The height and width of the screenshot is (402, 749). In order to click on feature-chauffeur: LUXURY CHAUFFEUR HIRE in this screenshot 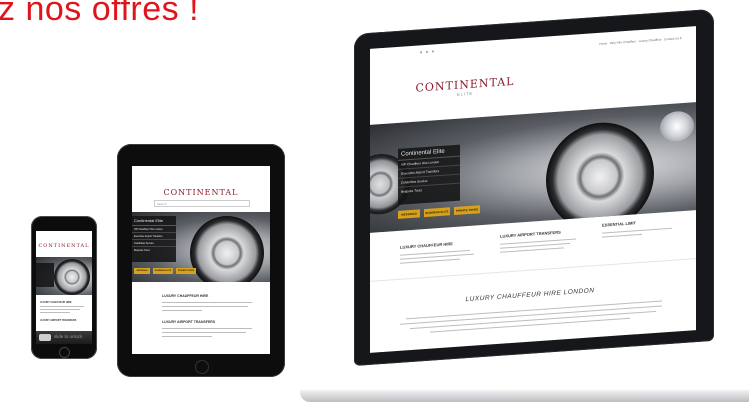, I will do `click(445, 251)`.